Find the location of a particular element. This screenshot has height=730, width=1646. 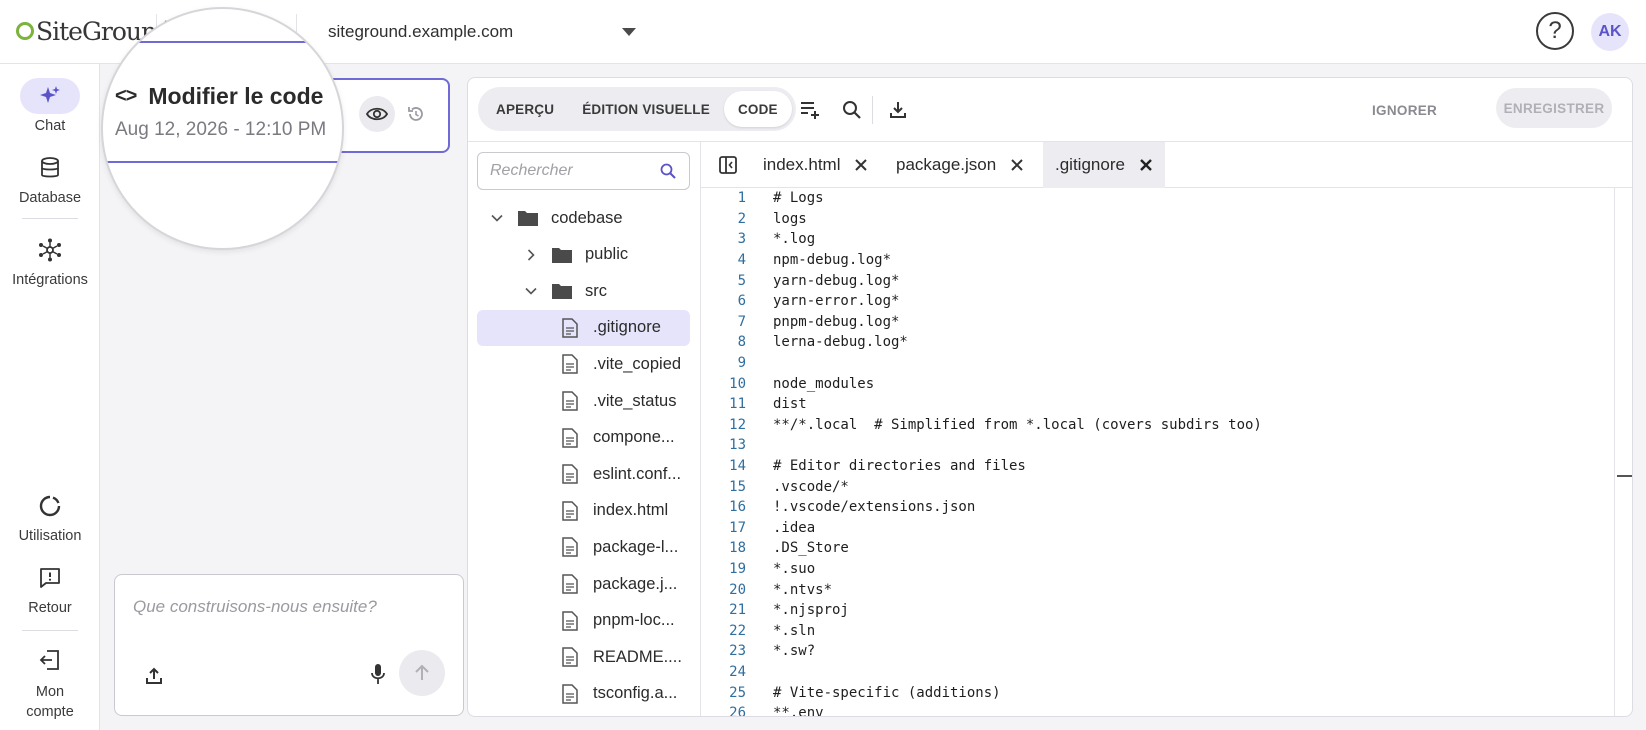

folder-icon is located at coordinates (528, 218).